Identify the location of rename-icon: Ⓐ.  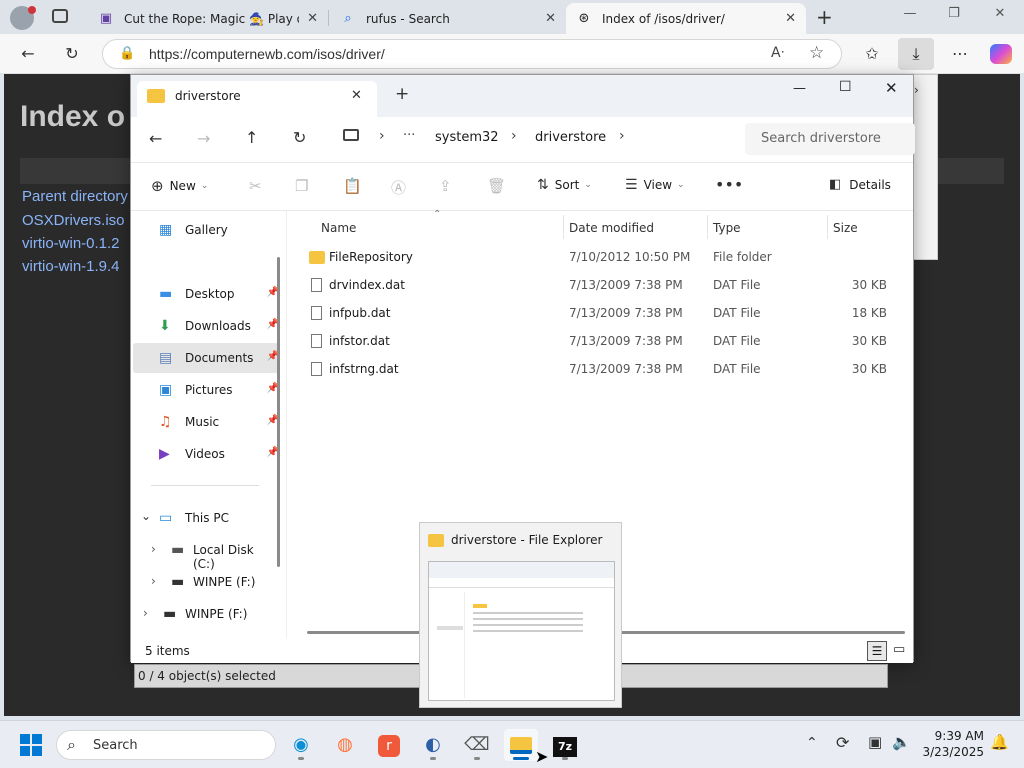
(398, 187).